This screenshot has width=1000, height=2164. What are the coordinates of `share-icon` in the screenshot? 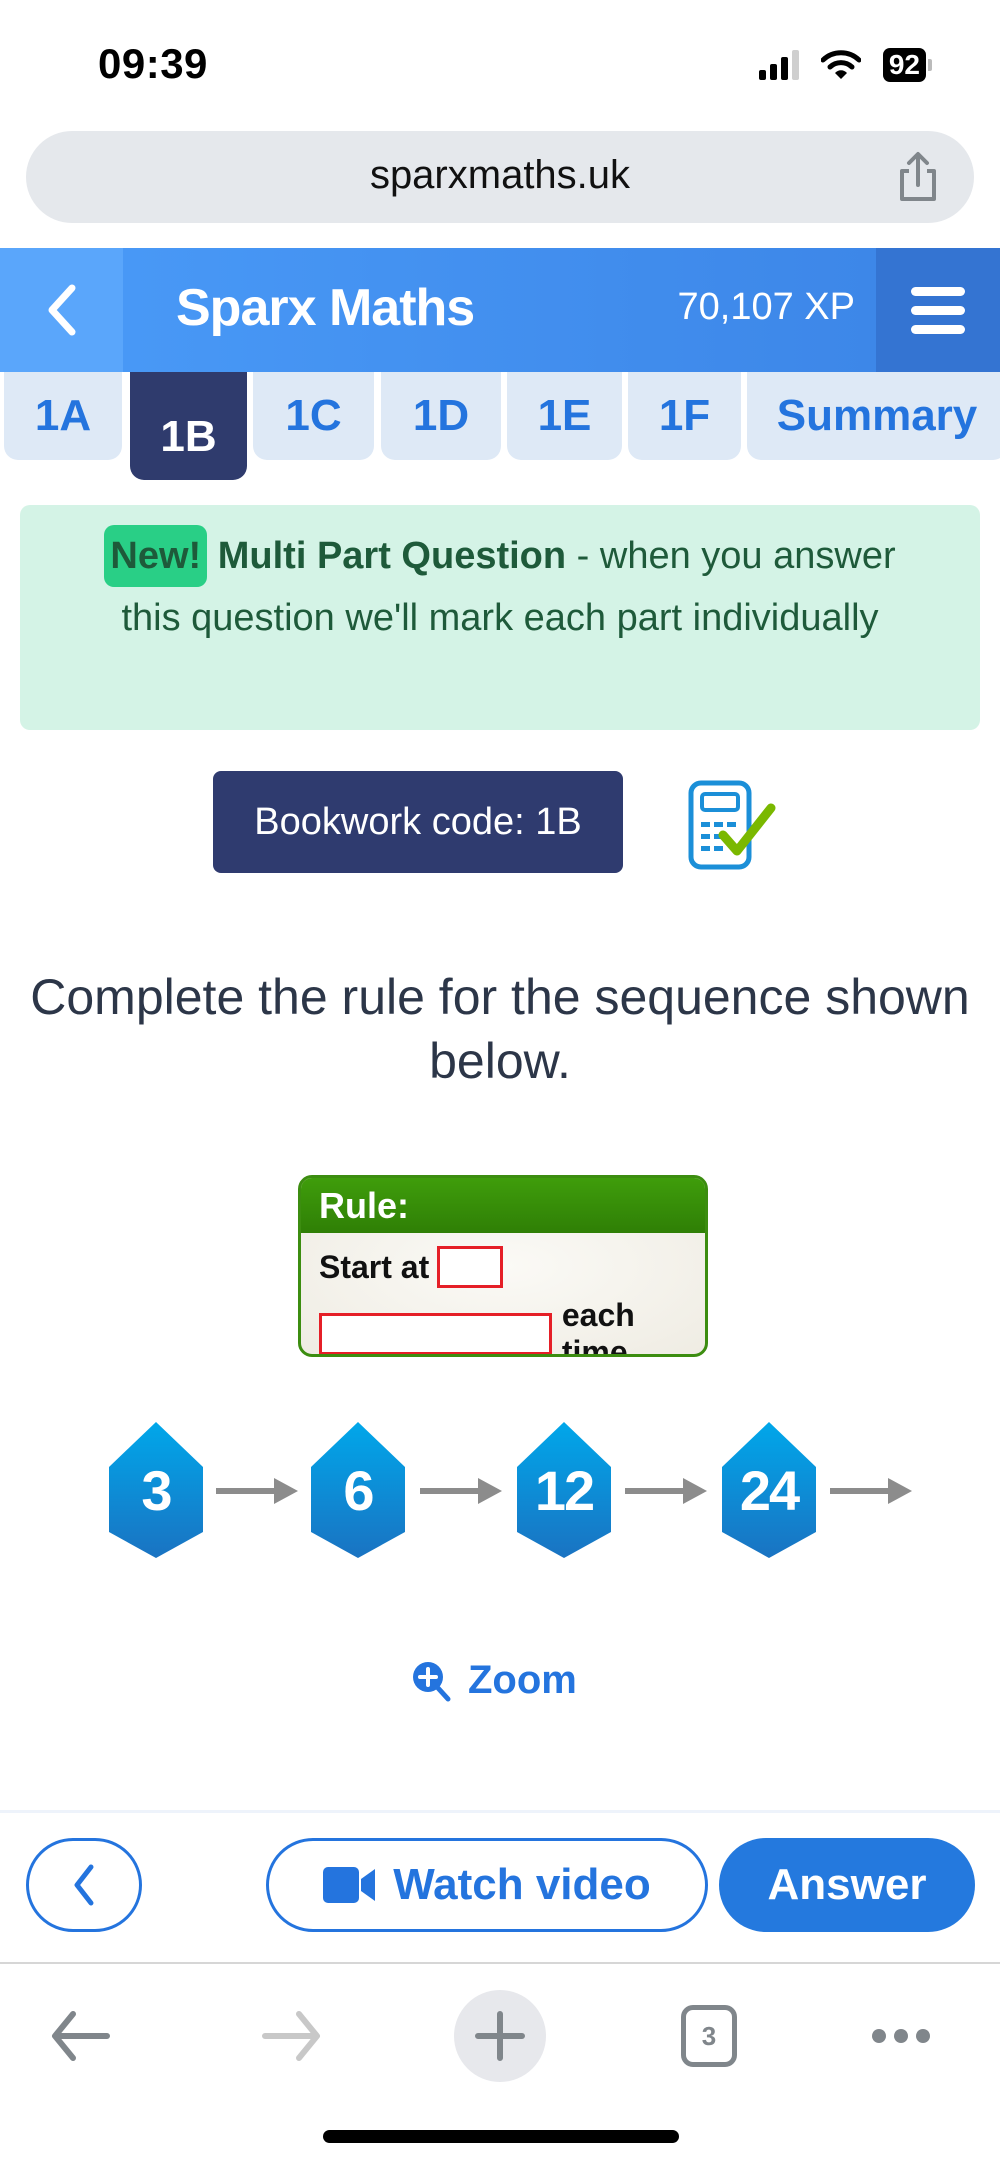 It's located at (918, 177).